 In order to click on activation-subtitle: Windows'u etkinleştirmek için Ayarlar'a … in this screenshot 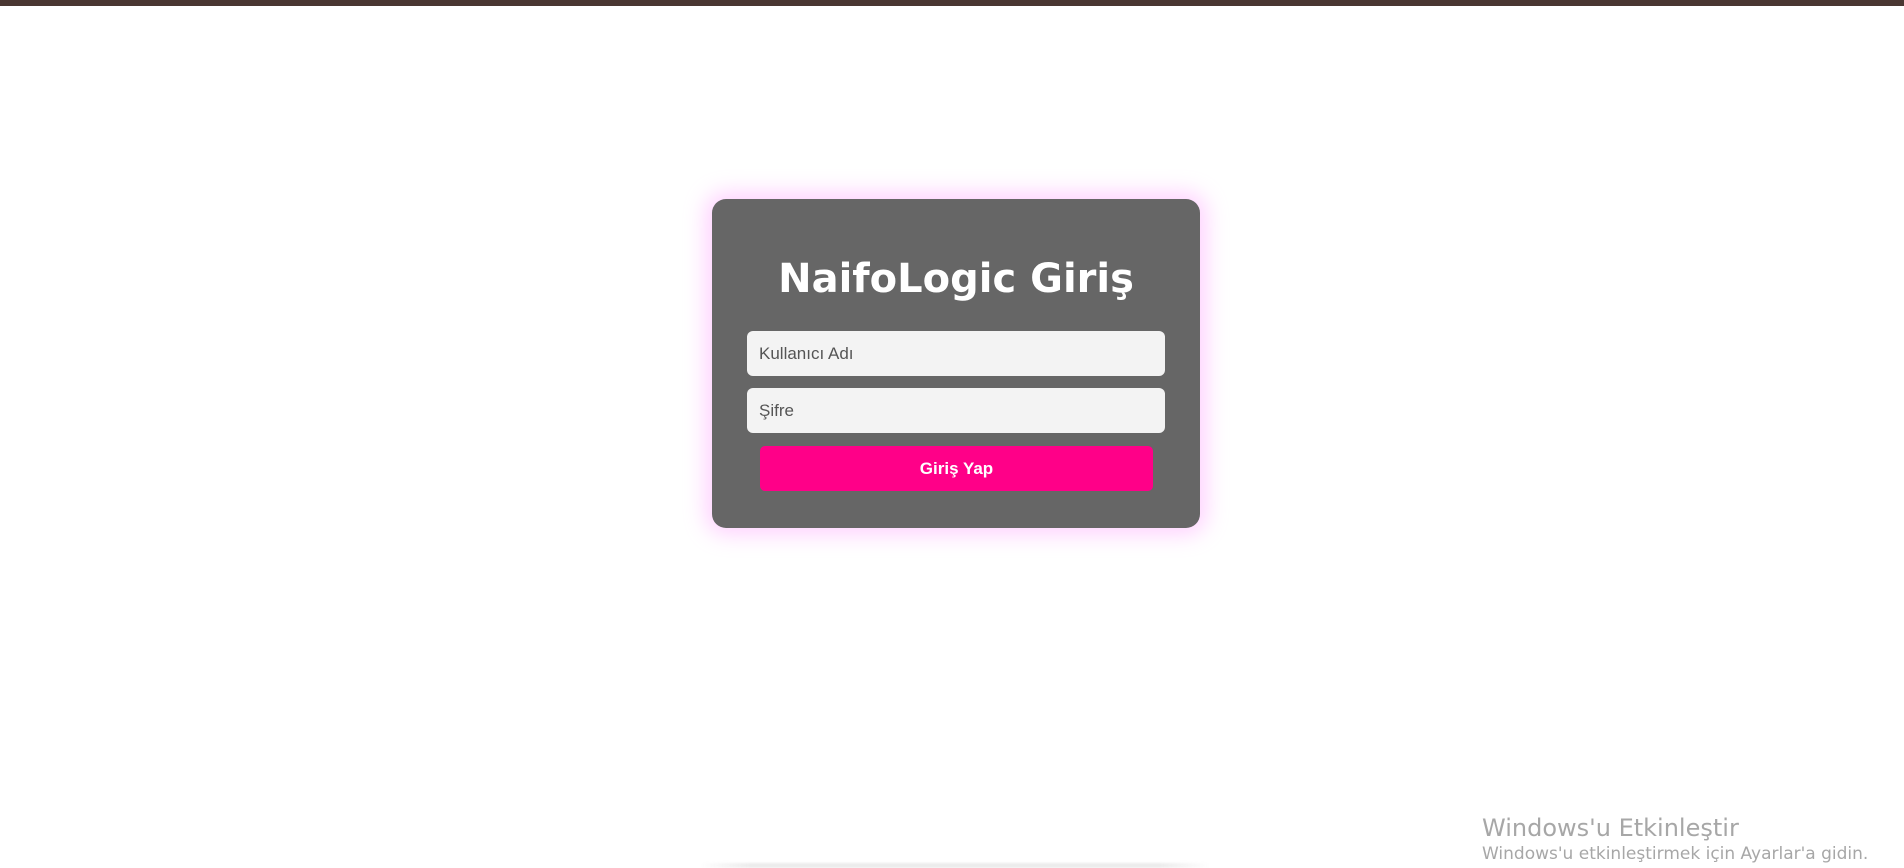, I will do `click(1675, 854)`.